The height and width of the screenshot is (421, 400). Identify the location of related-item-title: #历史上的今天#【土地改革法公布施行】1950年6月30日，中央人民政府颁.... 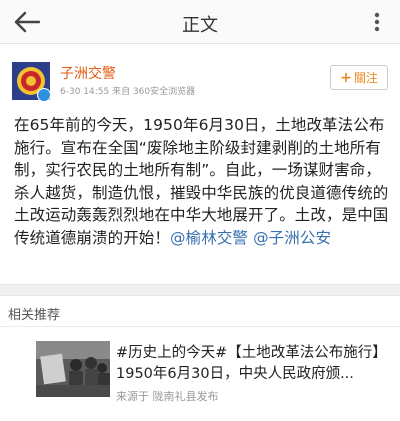
(256, 364).